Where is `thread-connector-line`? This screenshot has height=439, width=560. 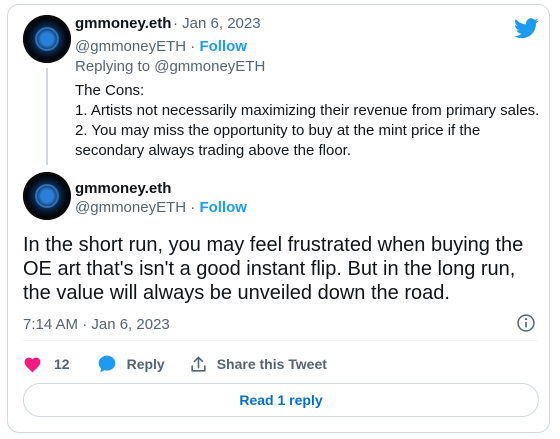
thread-connector-line is located at coordinates (47, 116).